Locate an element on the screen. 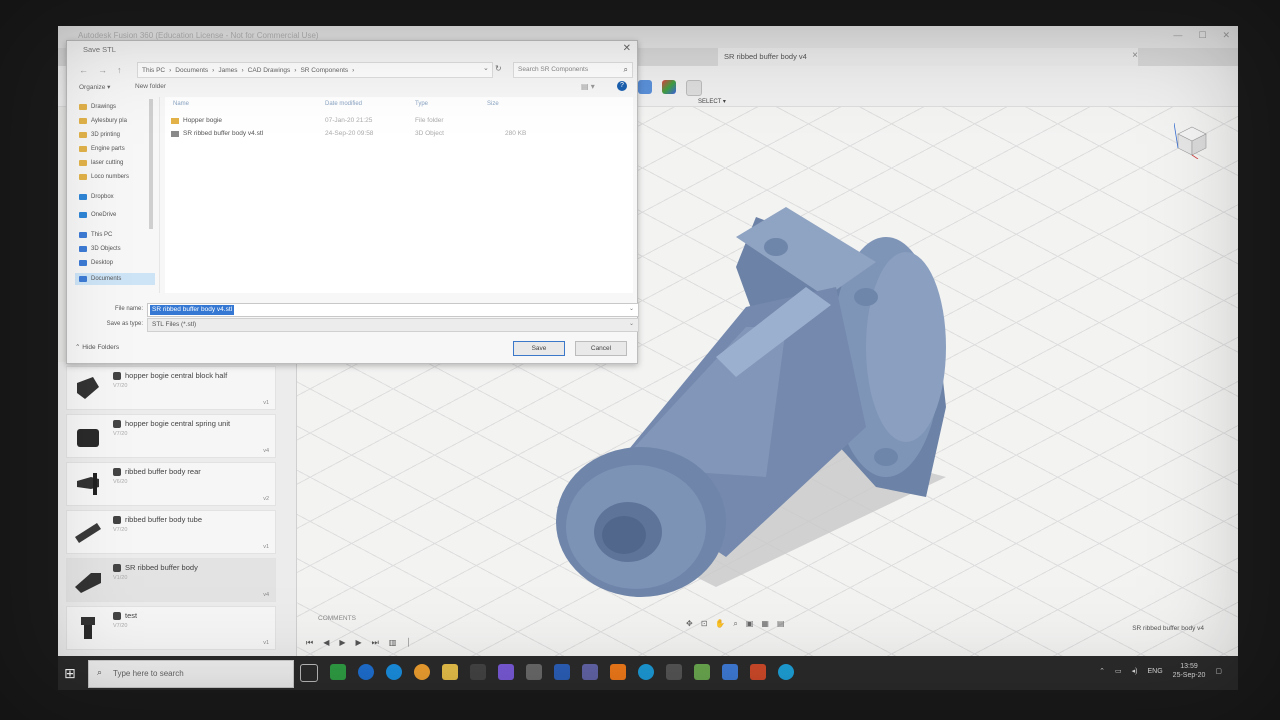 The width and height of the screenshot is (1280, 720). toolbar-icons is located at coordinates (670, 88).